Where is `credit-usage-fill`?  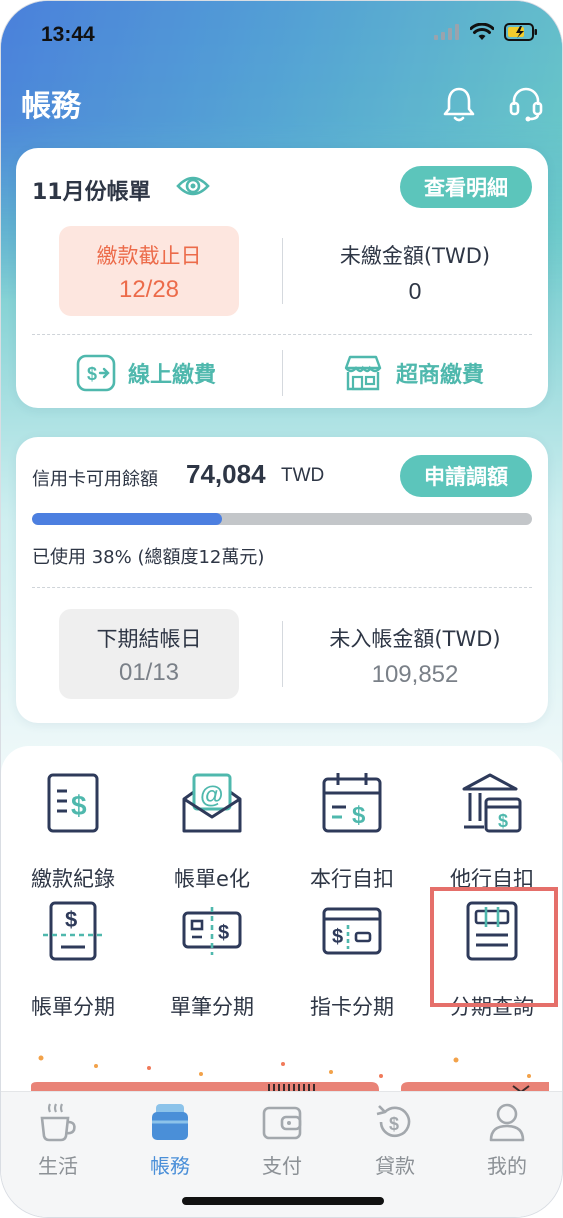 credit-usage-fill is located at coordinates (127, 519).